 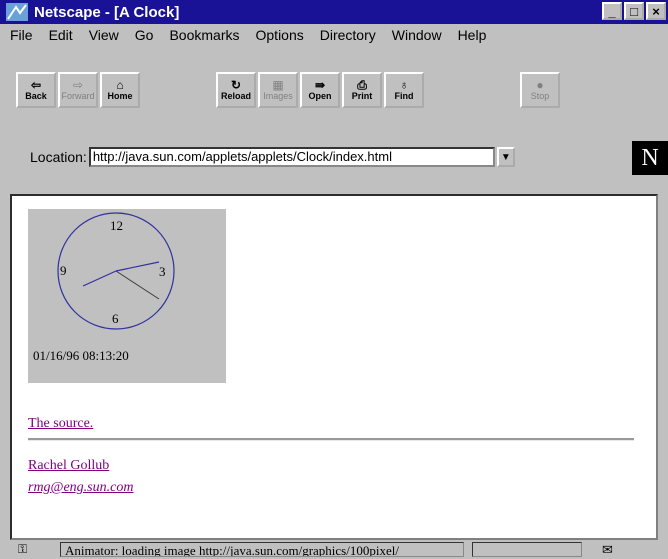 I want to click on location-label: Location:, so click(x=58, y=157).